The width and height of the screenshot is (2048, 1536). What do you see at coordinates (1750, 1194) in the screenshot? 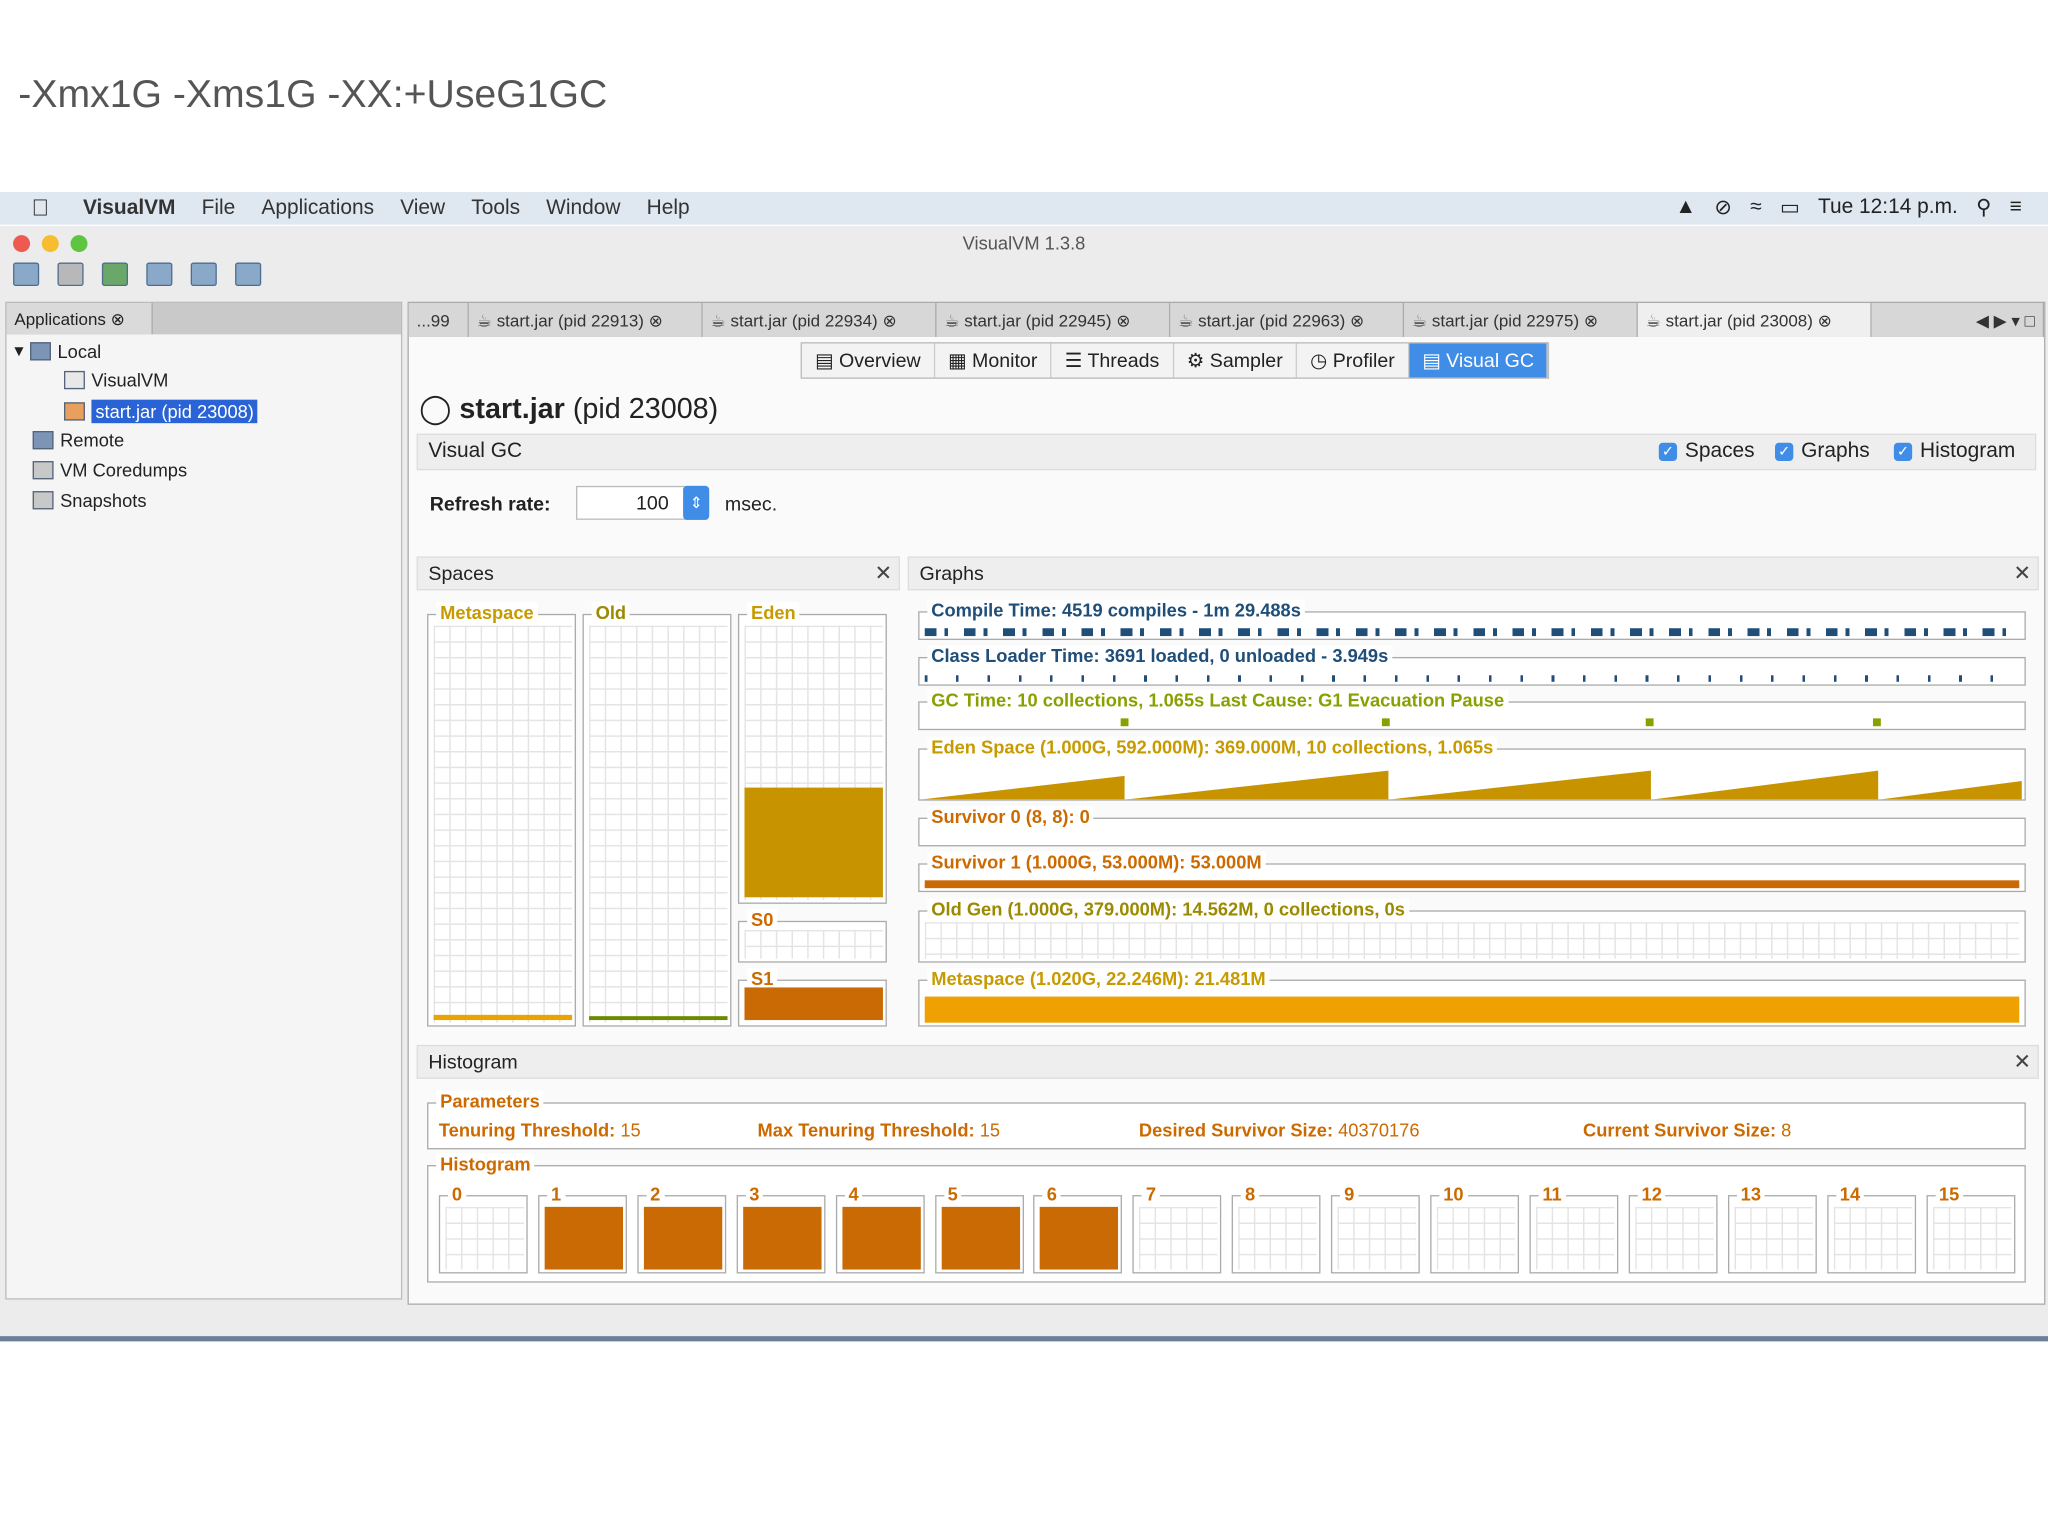
I see `histogram-bin-label: 13` at bounding box center [1750, 1194].